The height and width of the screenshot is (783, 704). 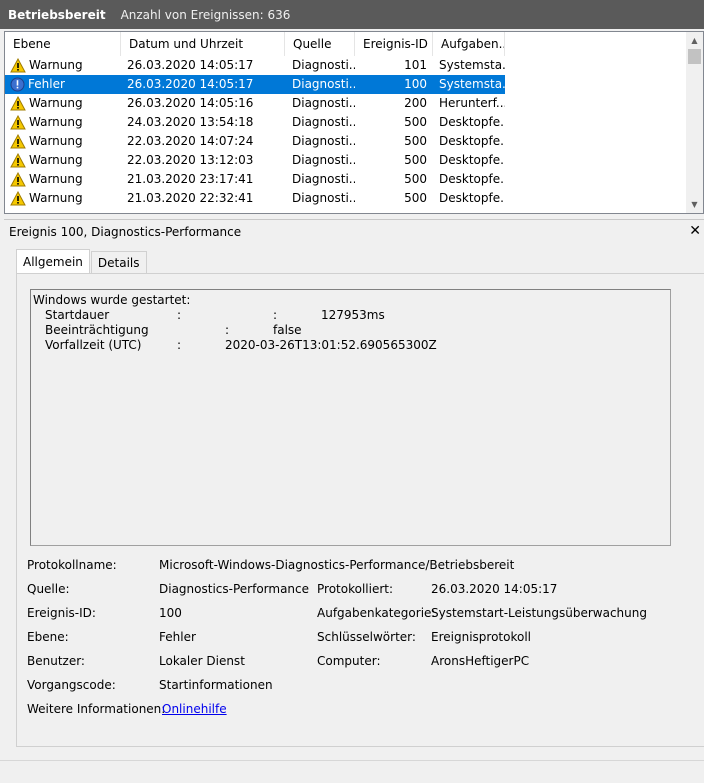 What do you see at coordinates (216, 685) in the screenshot?
I see `prop-value-opcode: Startinformationen` at bounding box center [216, 685].